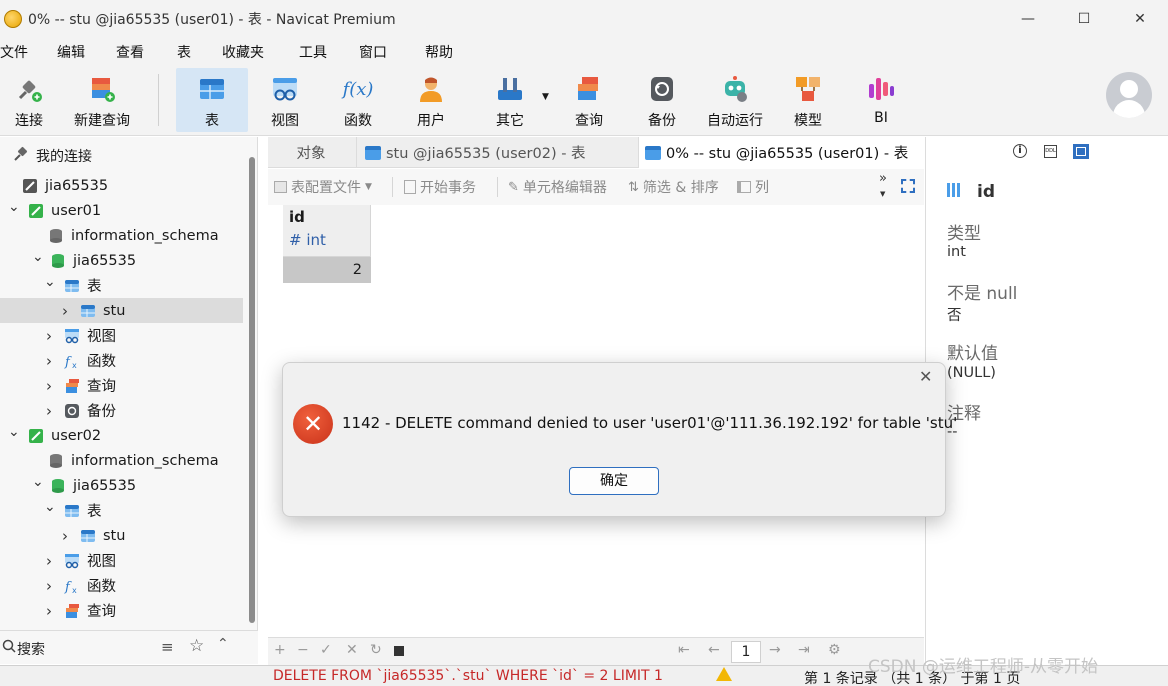 This screenshot has width=1168, height=686. What do you see at coordinates (32, 100) in the screenshot?
I see `connect-button: 连接` at bounding box center [32, 100].